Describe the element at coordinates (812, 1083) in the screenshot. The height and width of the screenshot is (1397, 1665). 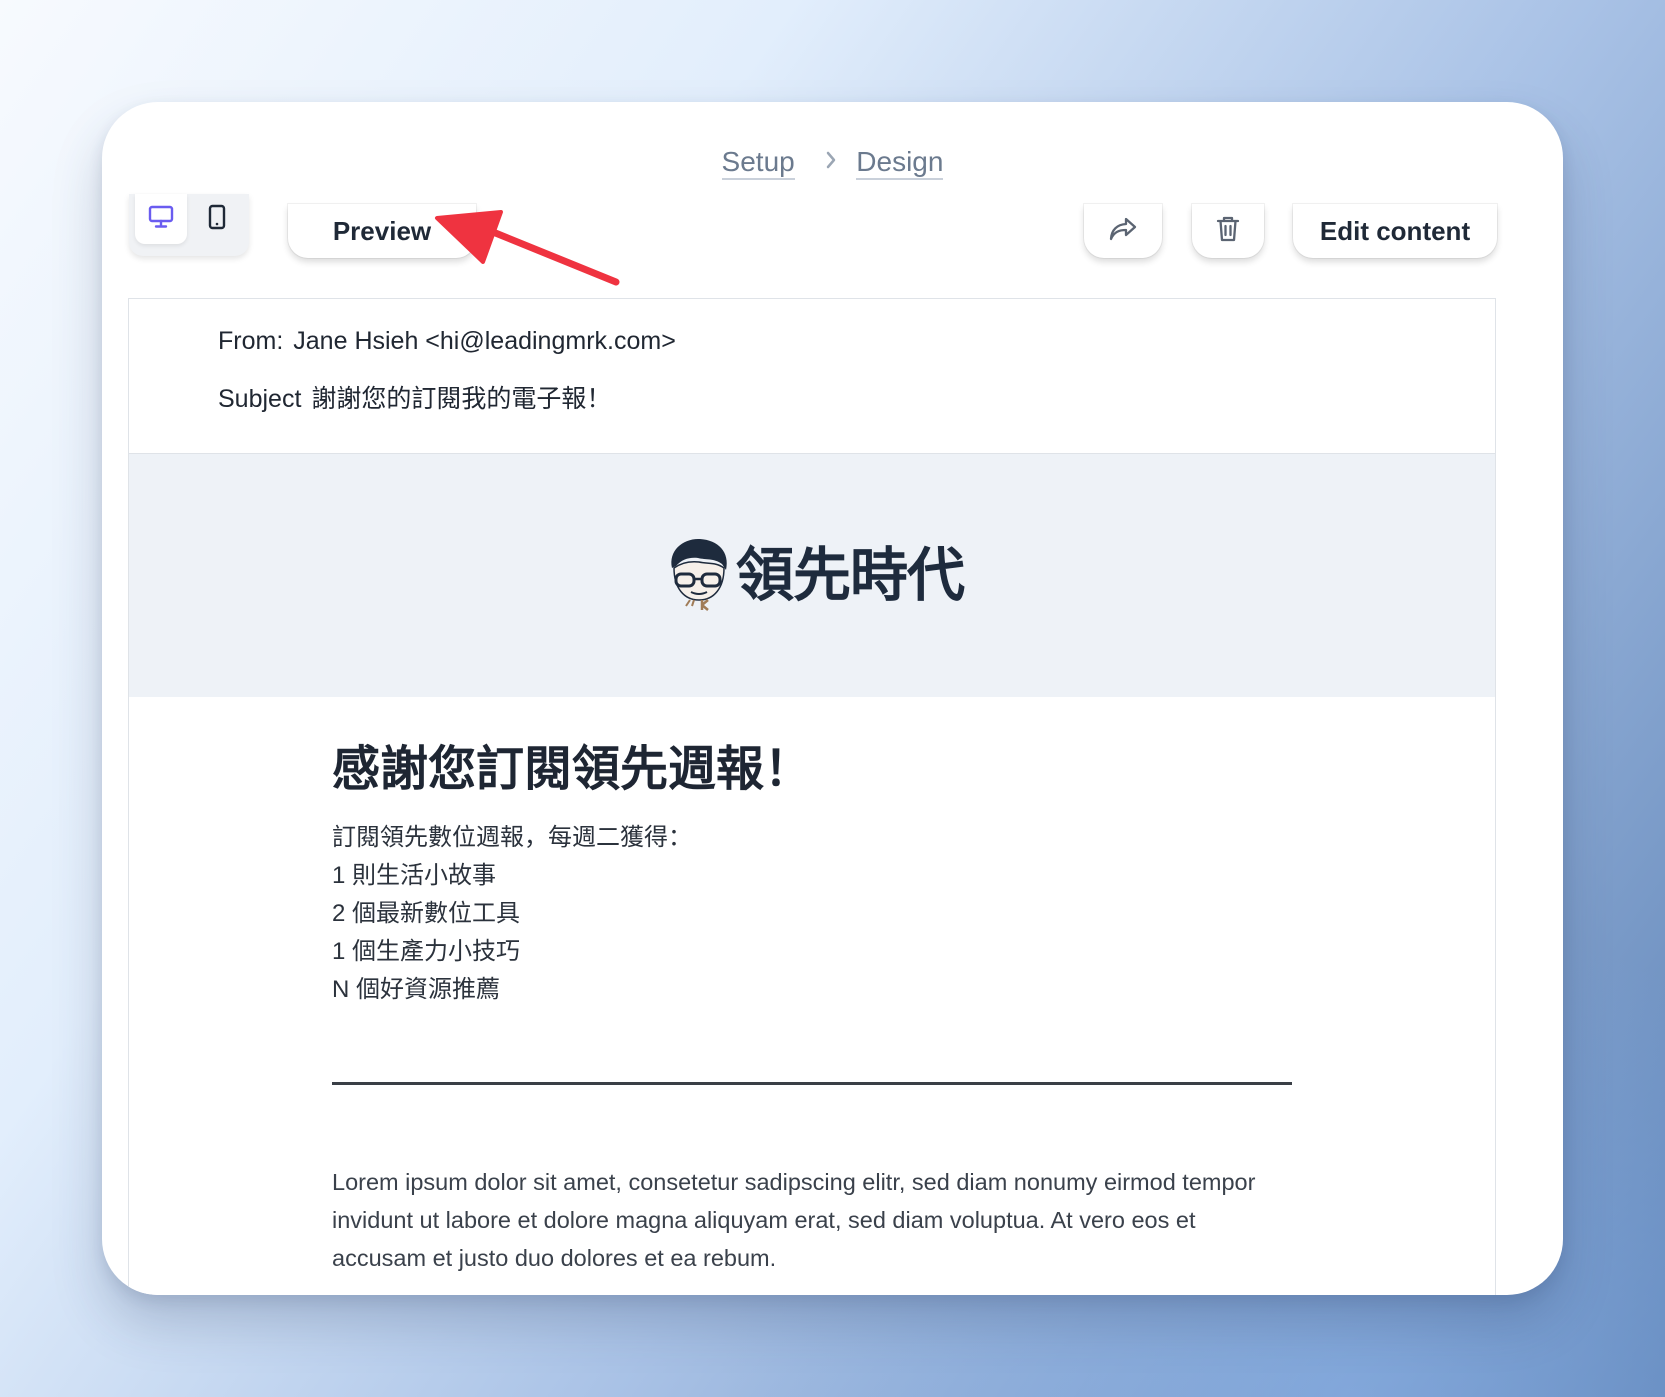
I see `divider` at that location.